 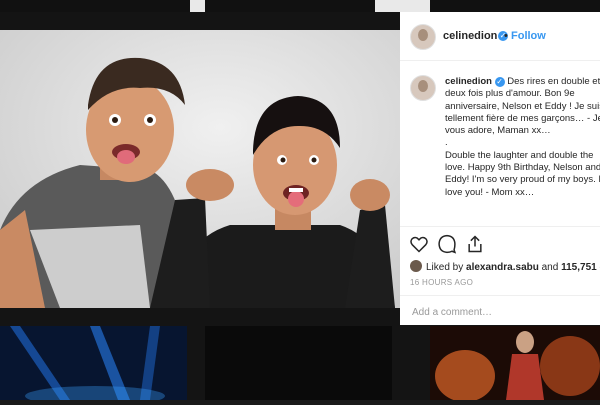 I want to click on avatar, so click(x=423, y=37).